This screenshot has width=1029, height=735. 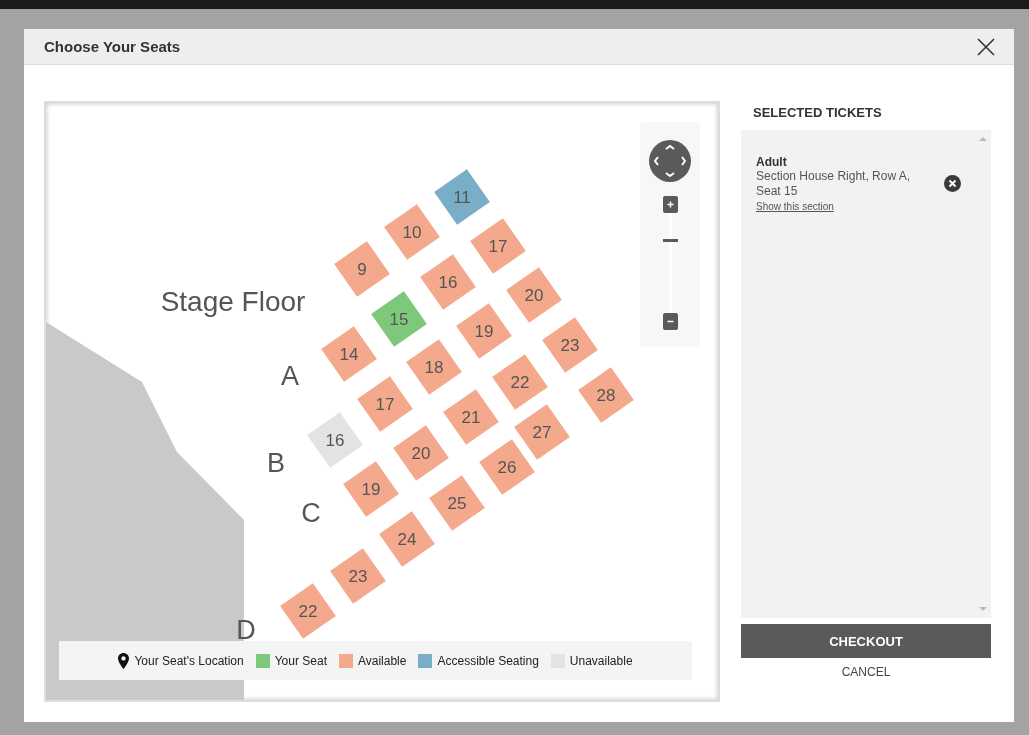 I want to click on seat-button: 28, so click(x=606, y=395).